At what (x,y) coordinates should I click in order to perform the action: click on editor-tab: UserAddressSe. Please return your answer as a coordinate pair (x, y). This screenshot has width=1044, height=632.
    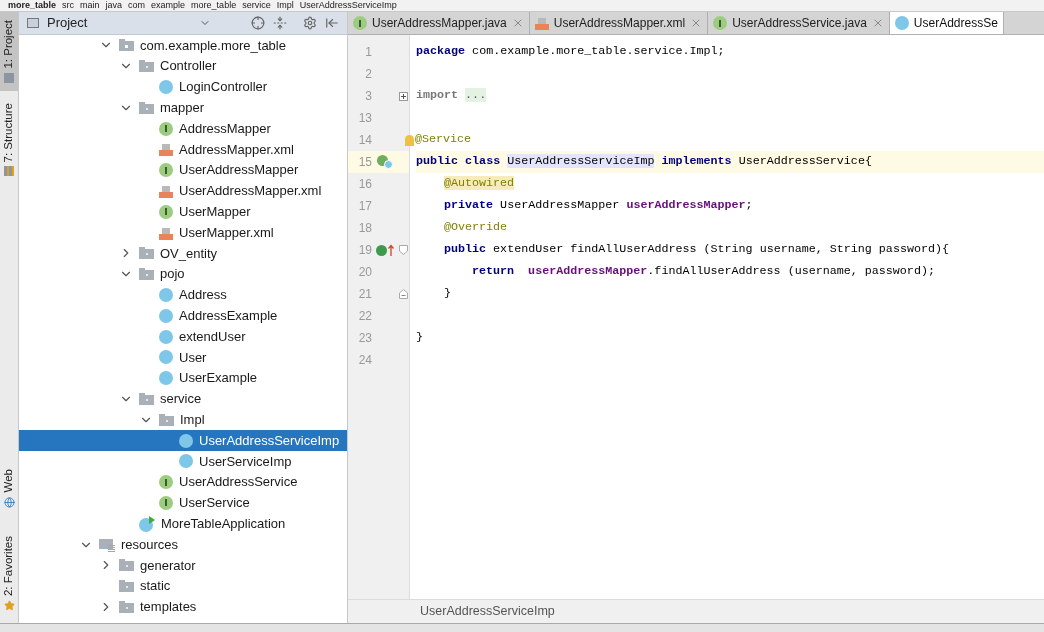
    Looking at the image, I should click on (946, 23).